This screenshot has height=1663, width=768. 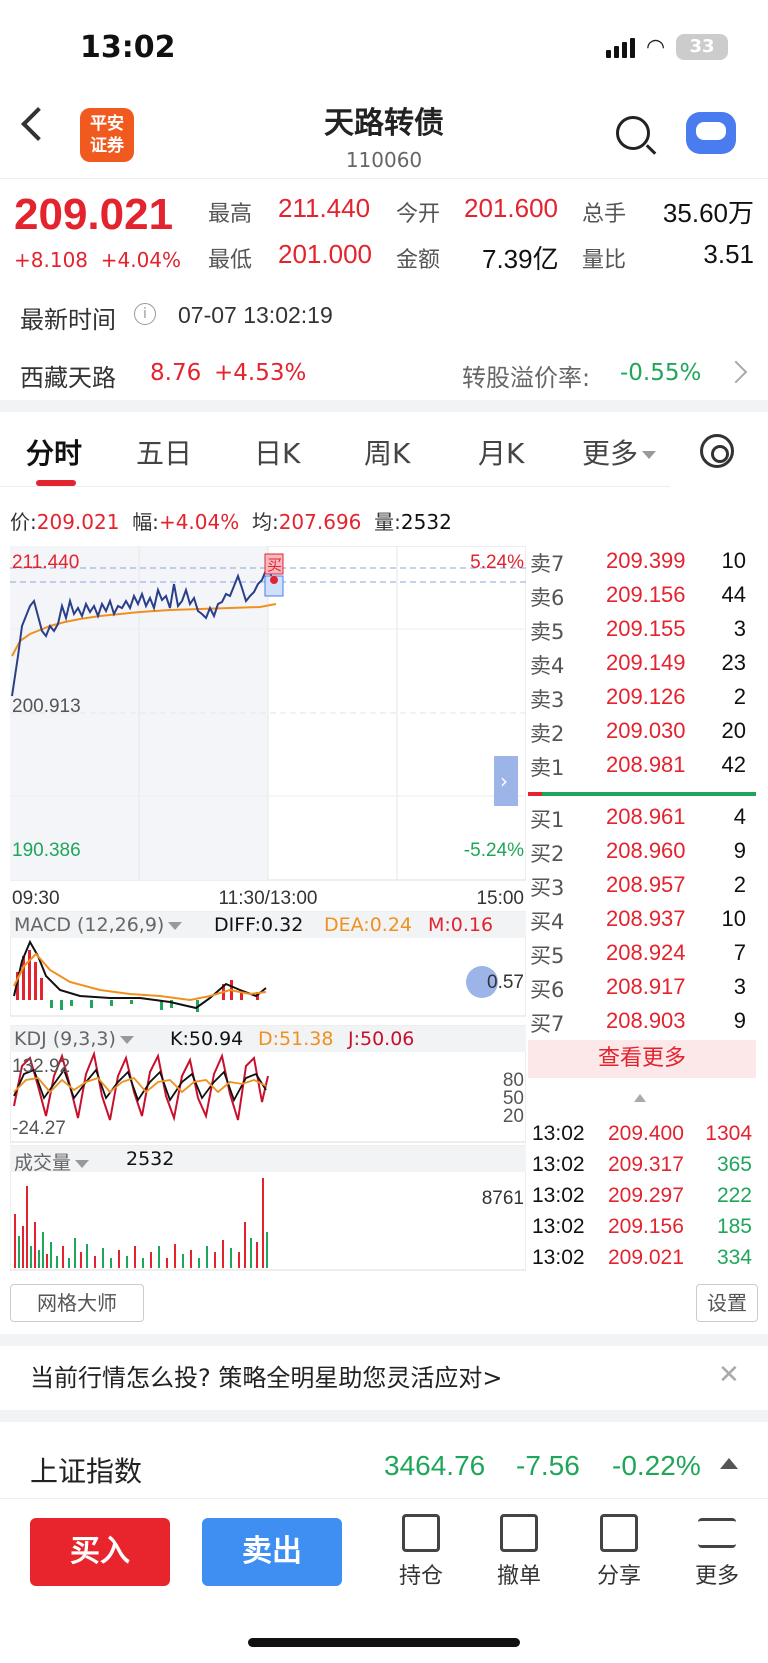 I want to click on underlying-pct: +4.53%, so click(x=260, y=373).